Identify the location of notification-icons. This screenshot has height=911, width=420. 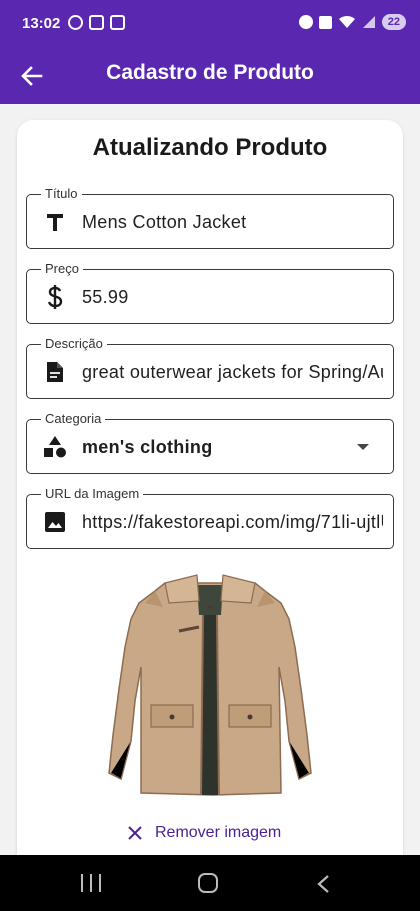
(96, 22).